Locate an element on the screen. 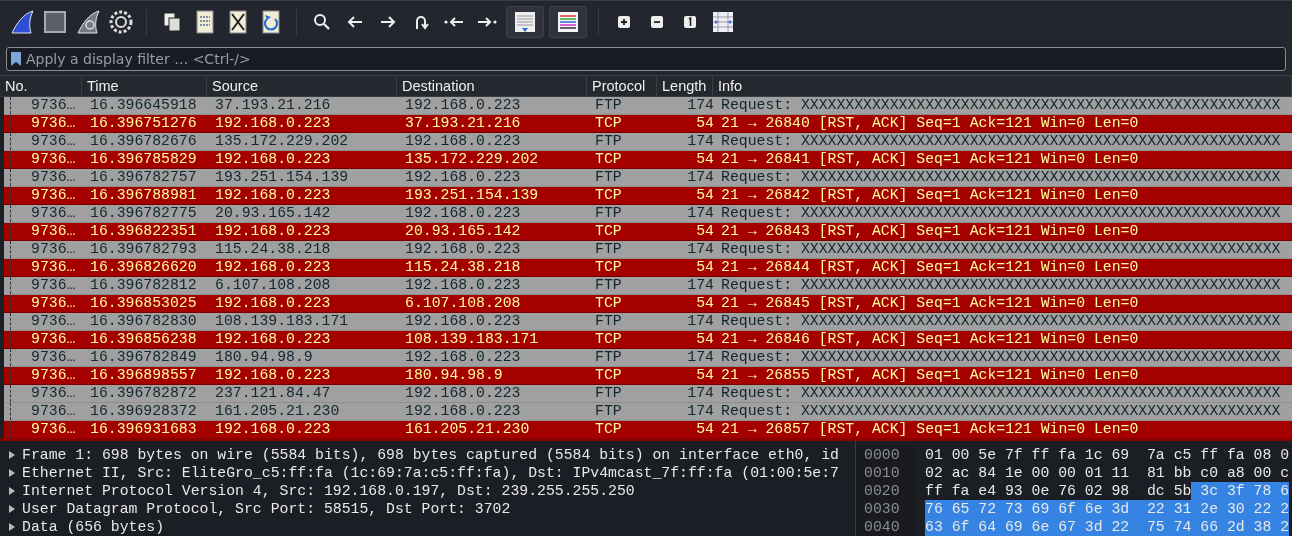 This screenshot has width=1292, height=536. hex-offset: 0030 is located at coordinates (882, 509).